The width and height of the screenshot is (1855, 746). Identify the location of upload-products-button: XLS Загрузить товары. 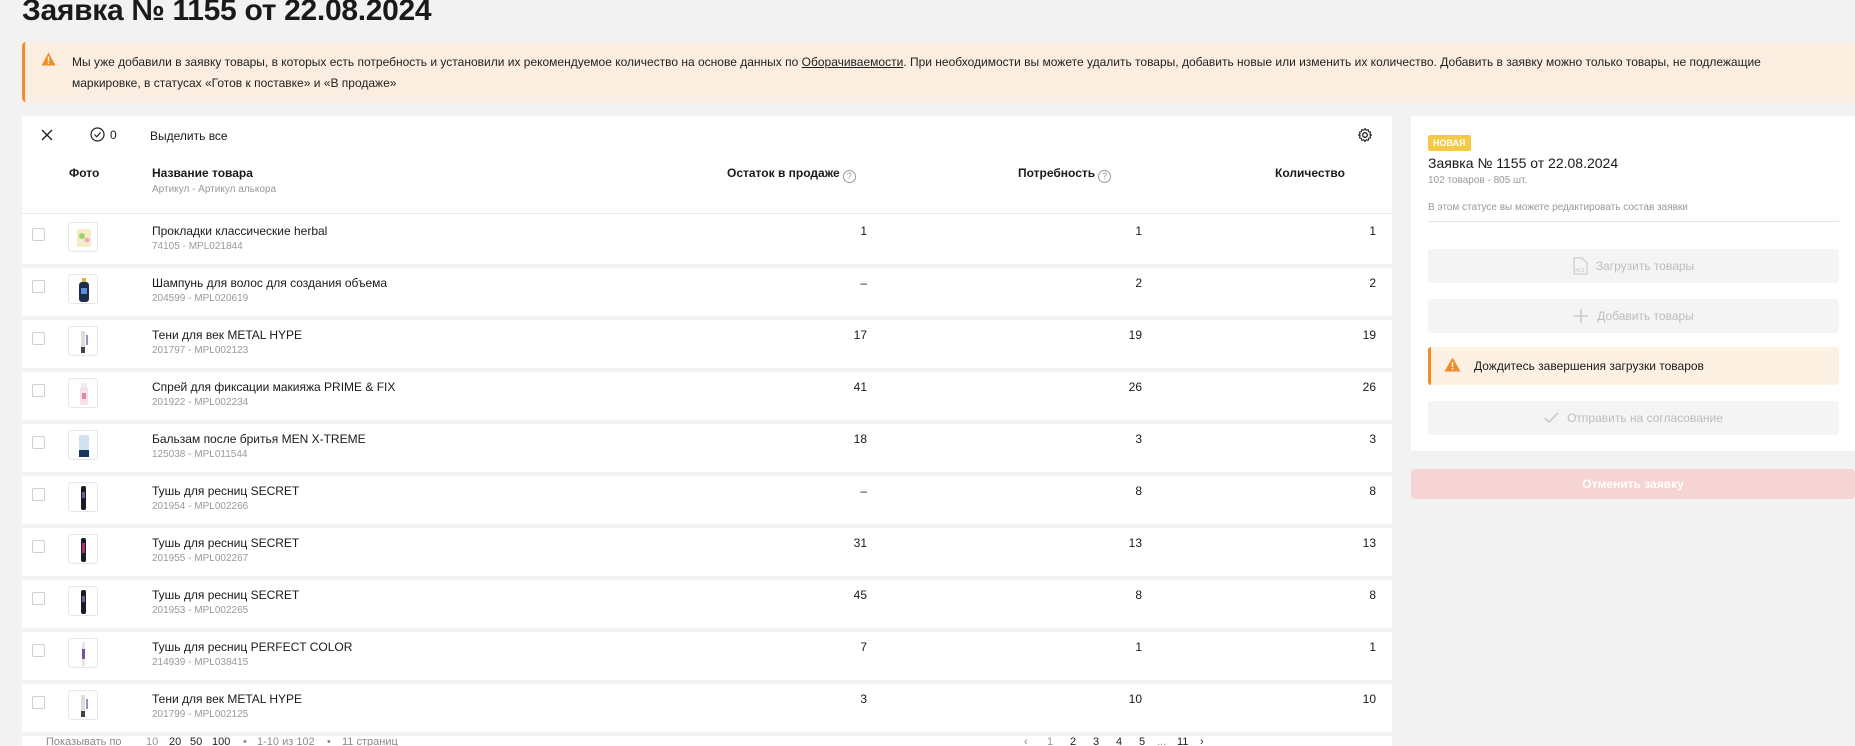
(1633, 266).